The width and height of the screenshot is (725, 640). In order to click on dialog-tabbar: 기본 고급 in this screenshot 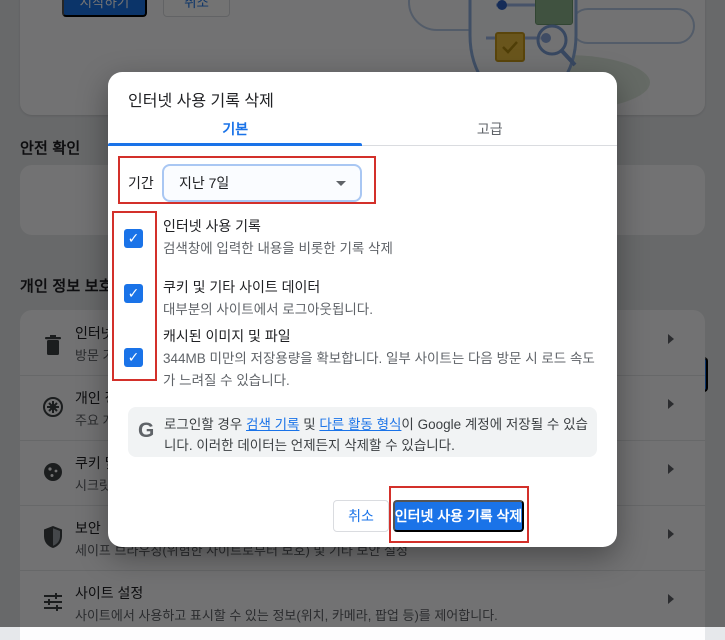, I will do `click(362, 129)`.